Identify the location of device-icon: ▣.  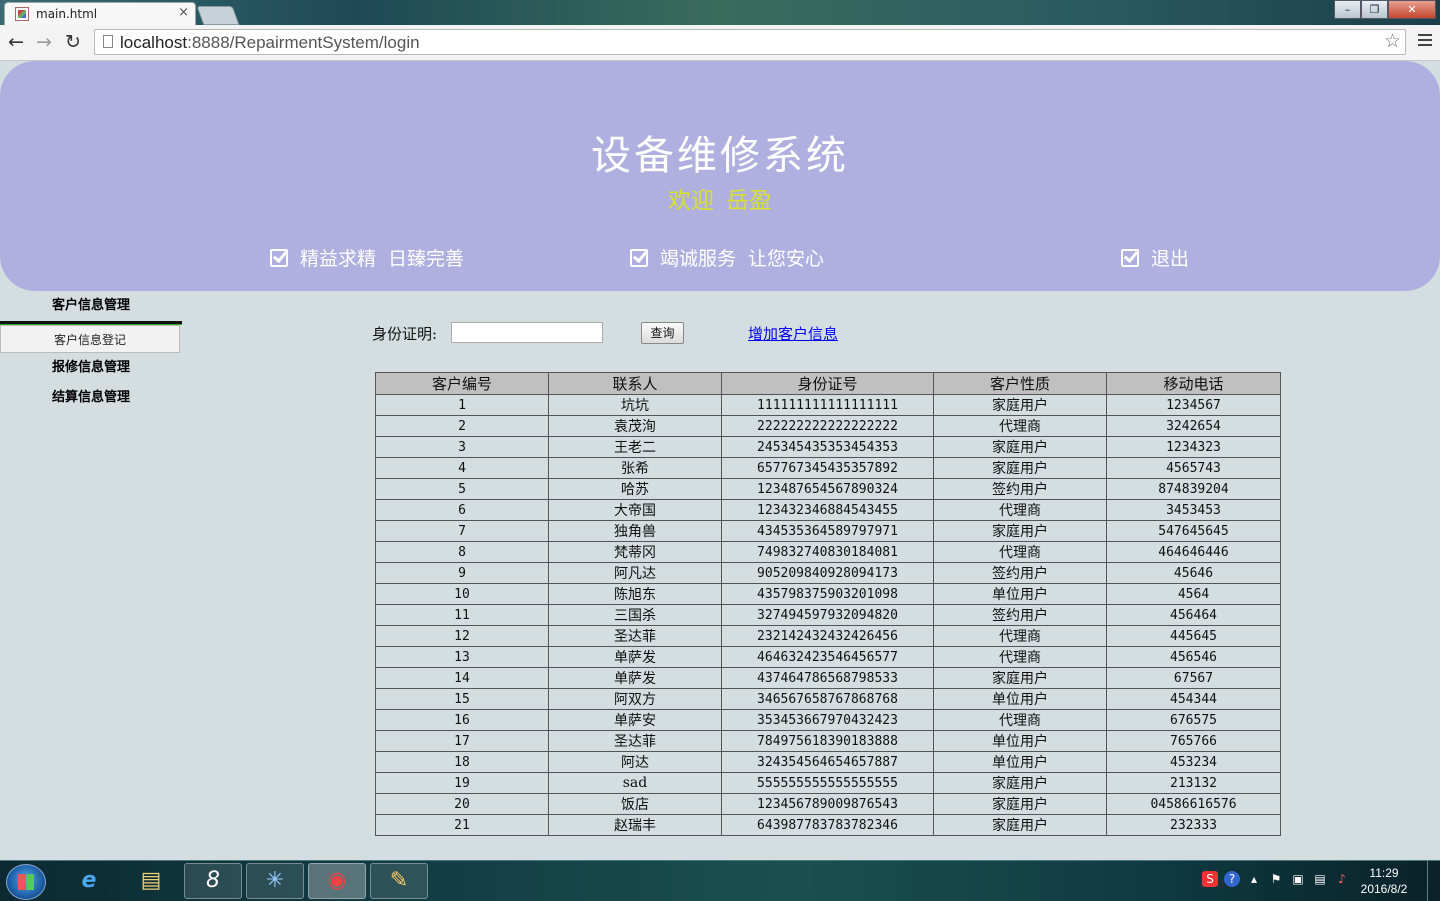
(1298, 879).